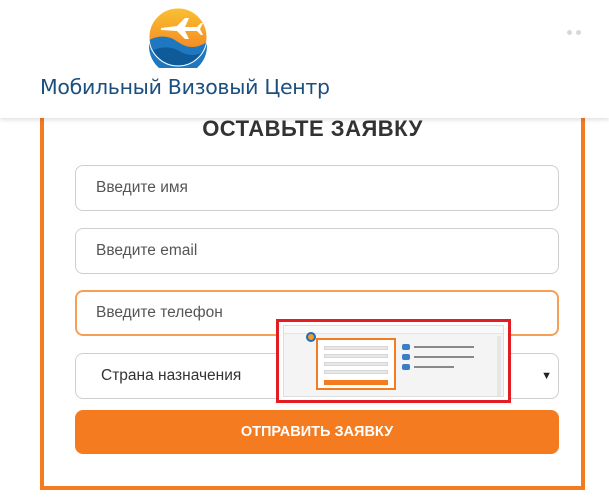 The height and width of the screenshot is (503, 609). What do you see at coordinates (317, 432) in the screenshot?
I see `submit-button: ОТПРАВИТЬ ЗАЯВКУ` at bounding box center [317, 432].